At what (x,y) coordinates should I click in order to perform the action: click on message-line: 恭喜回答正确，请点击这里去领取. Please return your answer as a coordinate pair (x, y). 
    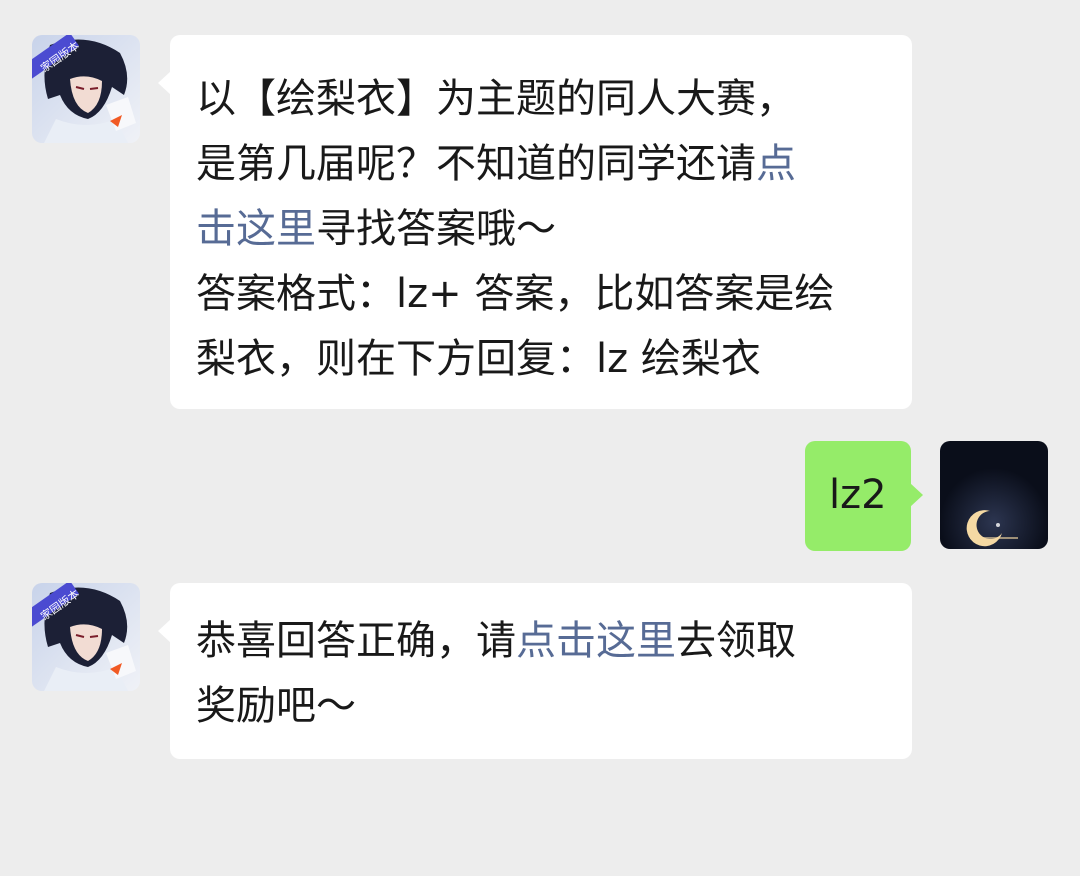
    Looking at the image, I should click on (496, 641).